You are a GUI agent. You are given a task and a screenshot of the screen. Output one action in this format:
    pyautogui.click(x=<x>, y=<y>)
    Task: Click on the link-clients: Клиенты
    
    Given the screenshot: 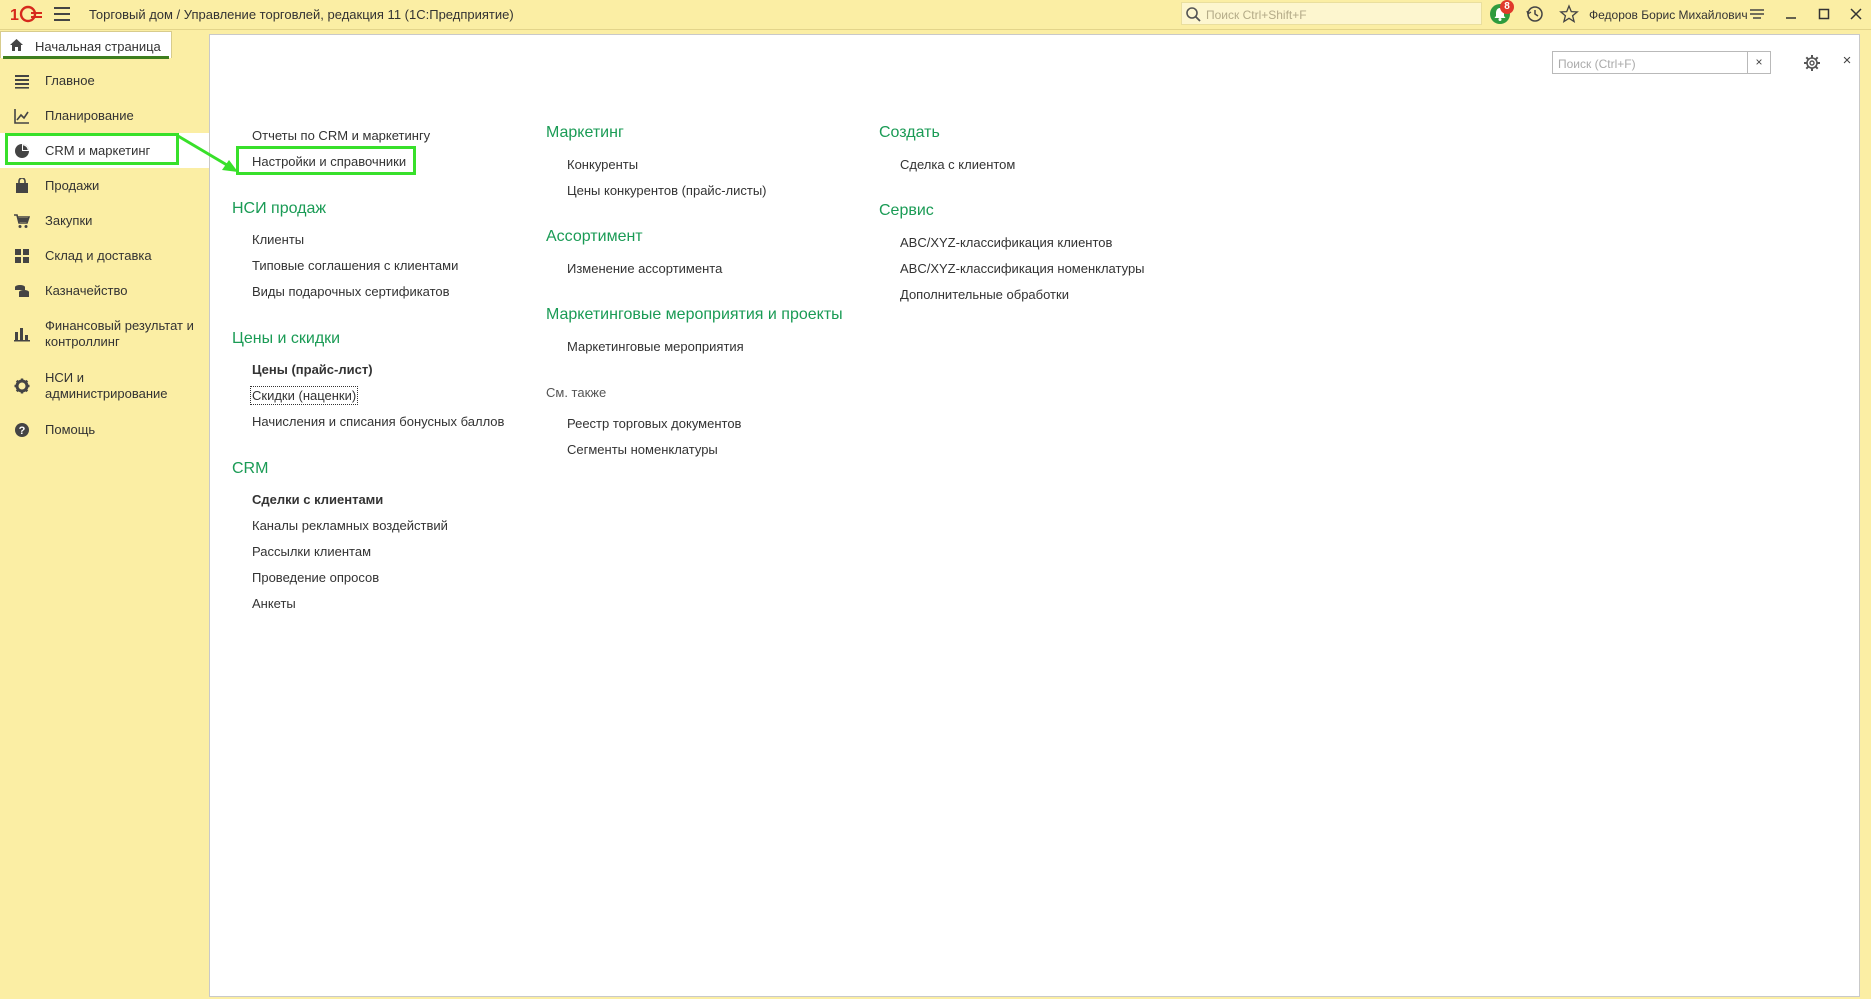 What is the action you would take?
    pyautogui.click(x=278, y=239)
    